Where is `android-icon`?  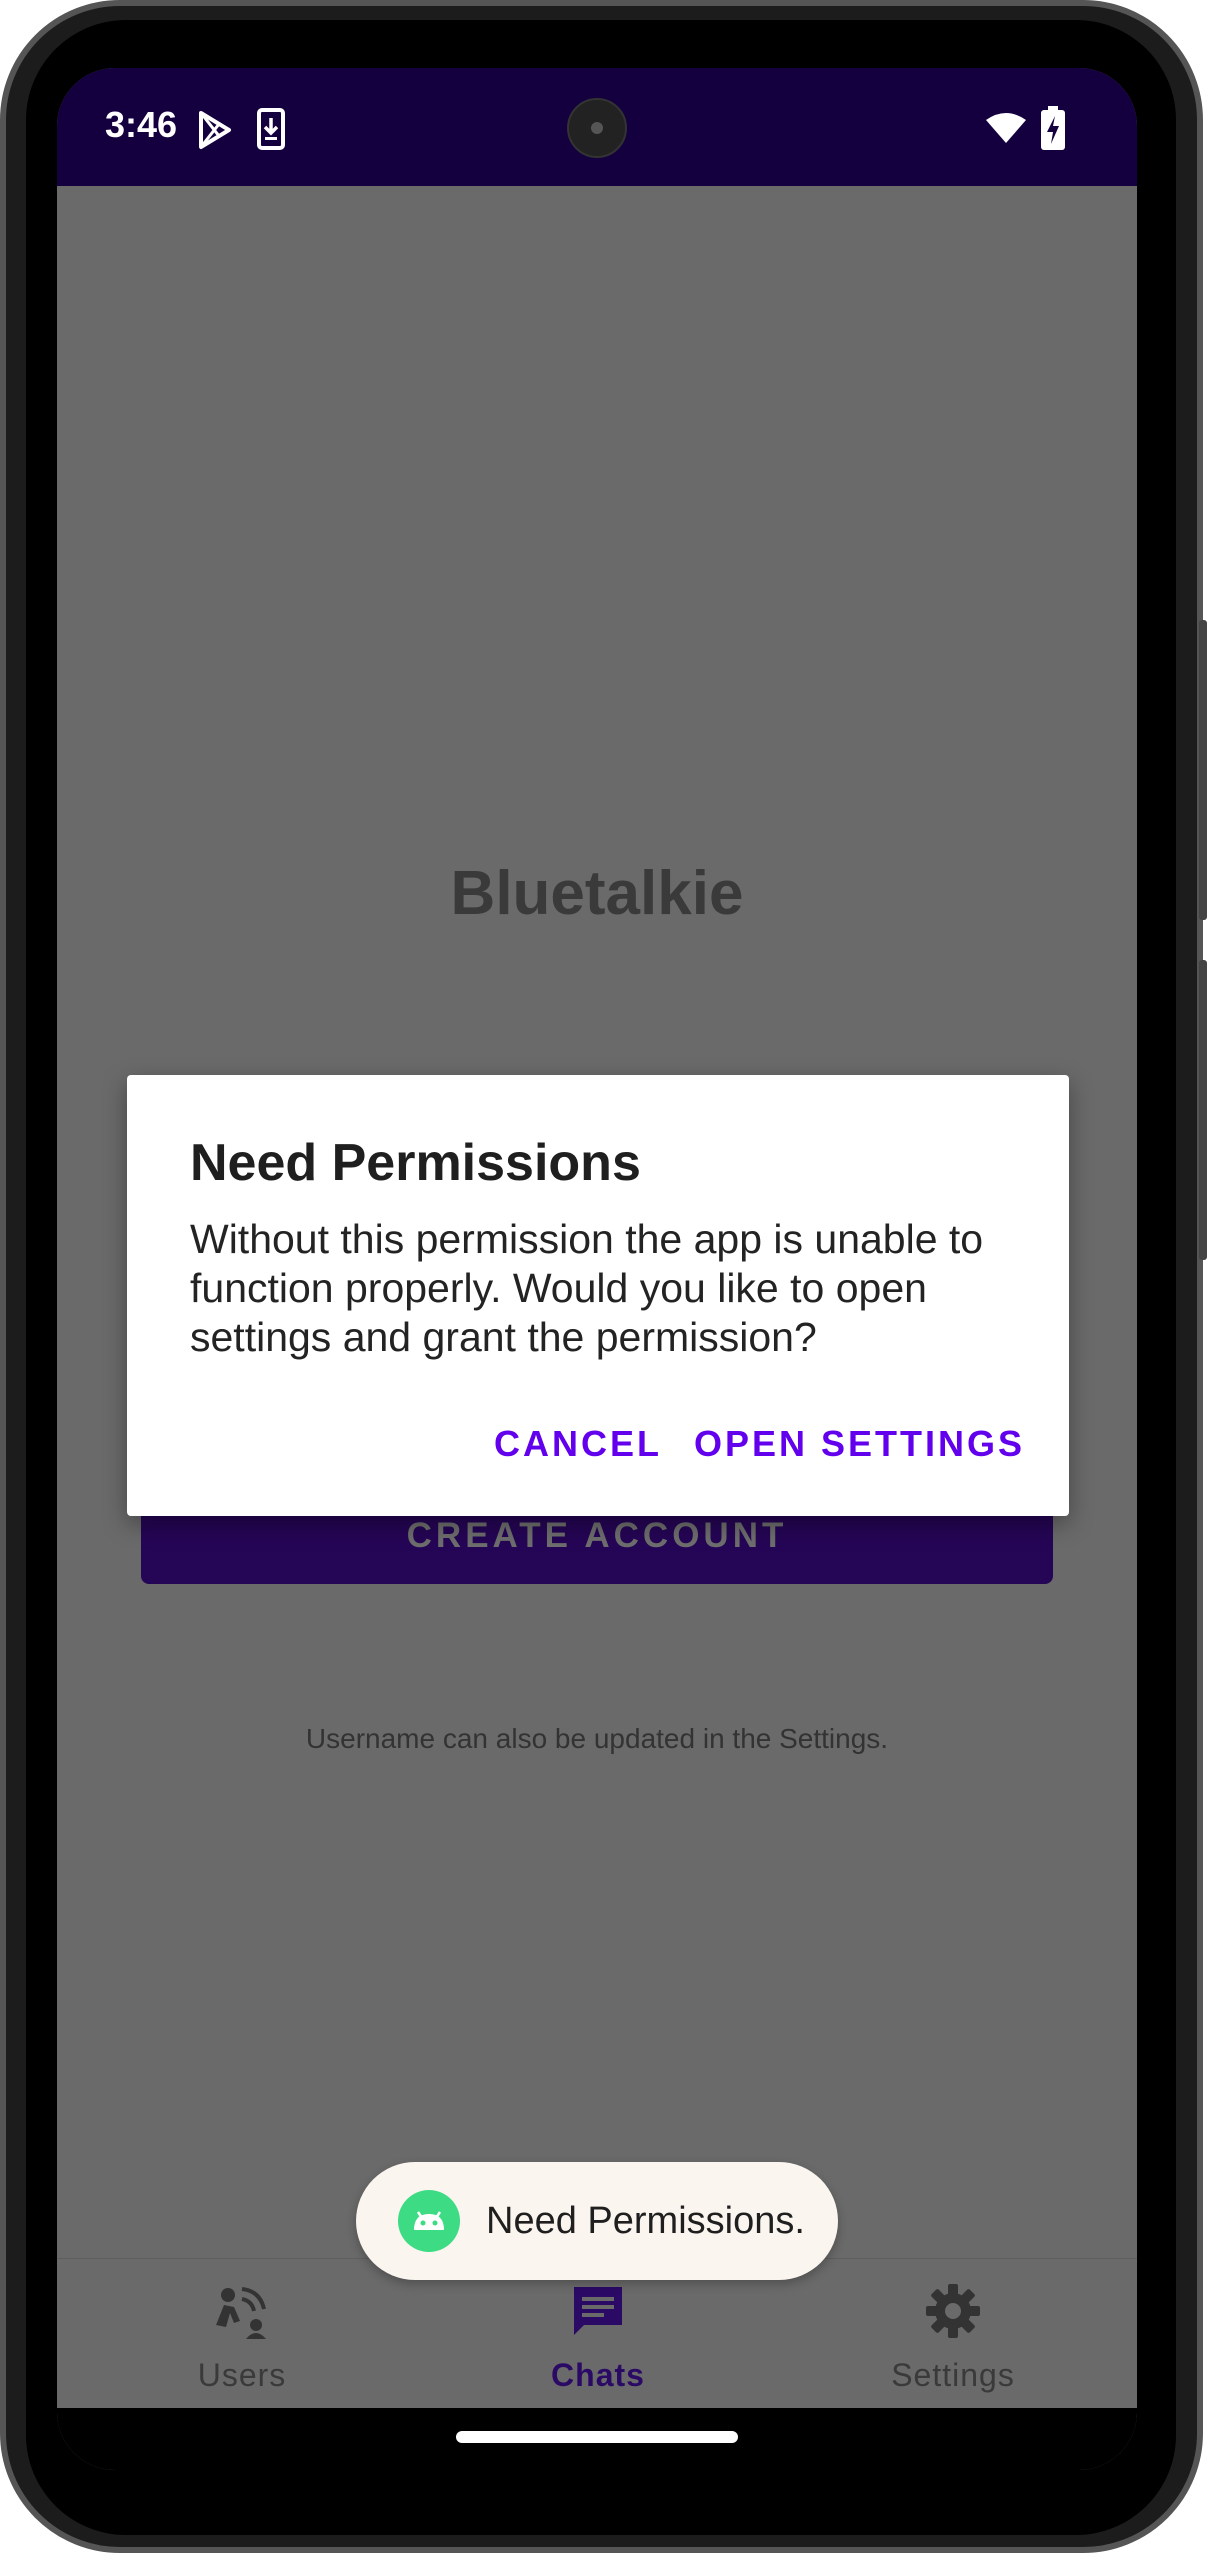
android-icon is located at coordinates (429, 2221).